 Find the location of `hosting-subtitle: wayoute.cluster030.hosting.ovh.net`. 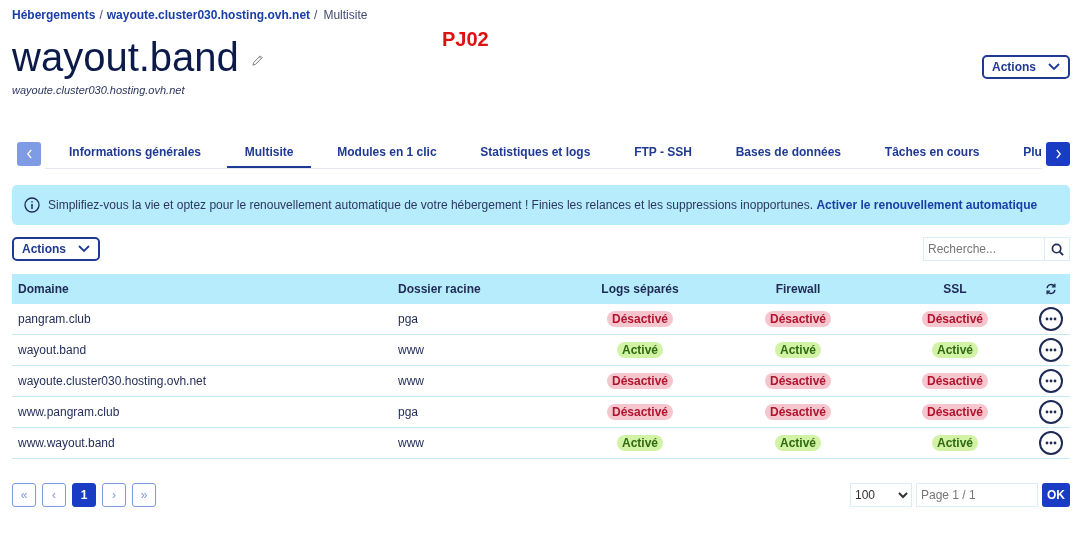

hosting-subtitle: wayoute.cluster030.hosting.ovh.net is located at coordinates (99, 90).